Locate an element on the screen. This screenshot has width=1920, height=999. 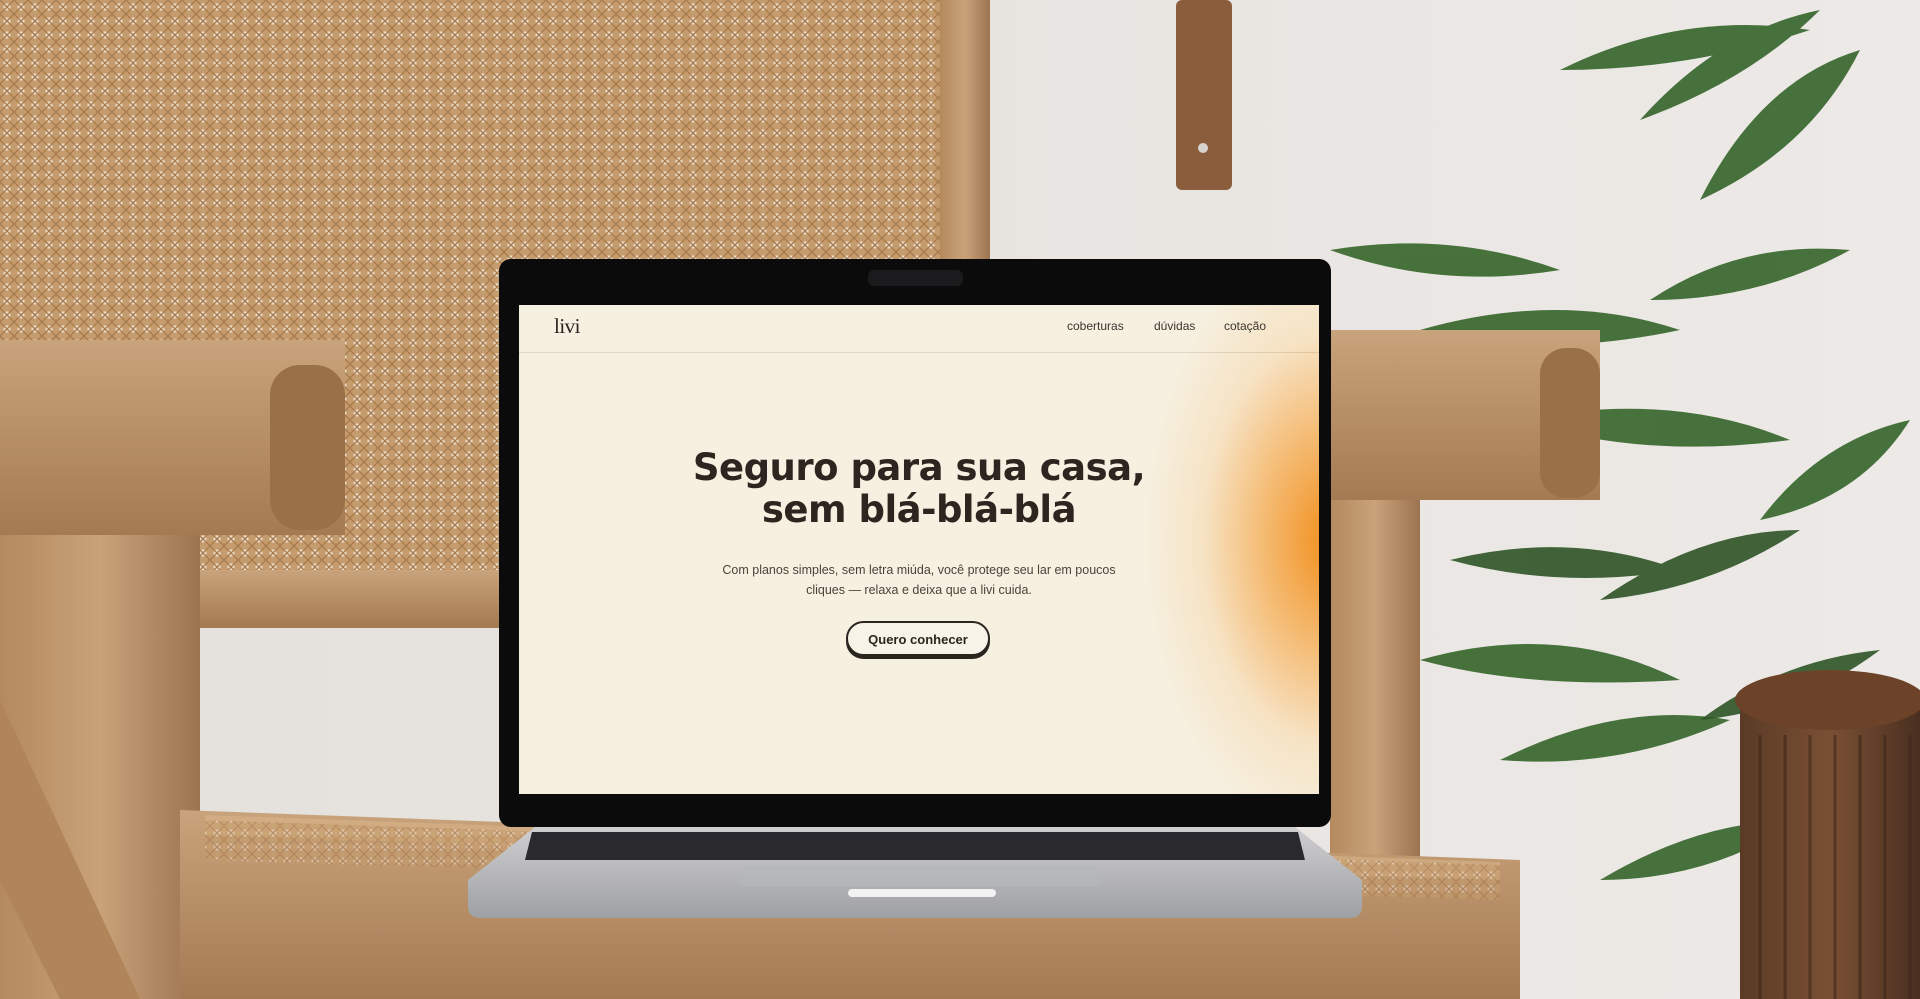
hero-title-line-2: sem blá-blá-blá is located at coordinates (919, 509).